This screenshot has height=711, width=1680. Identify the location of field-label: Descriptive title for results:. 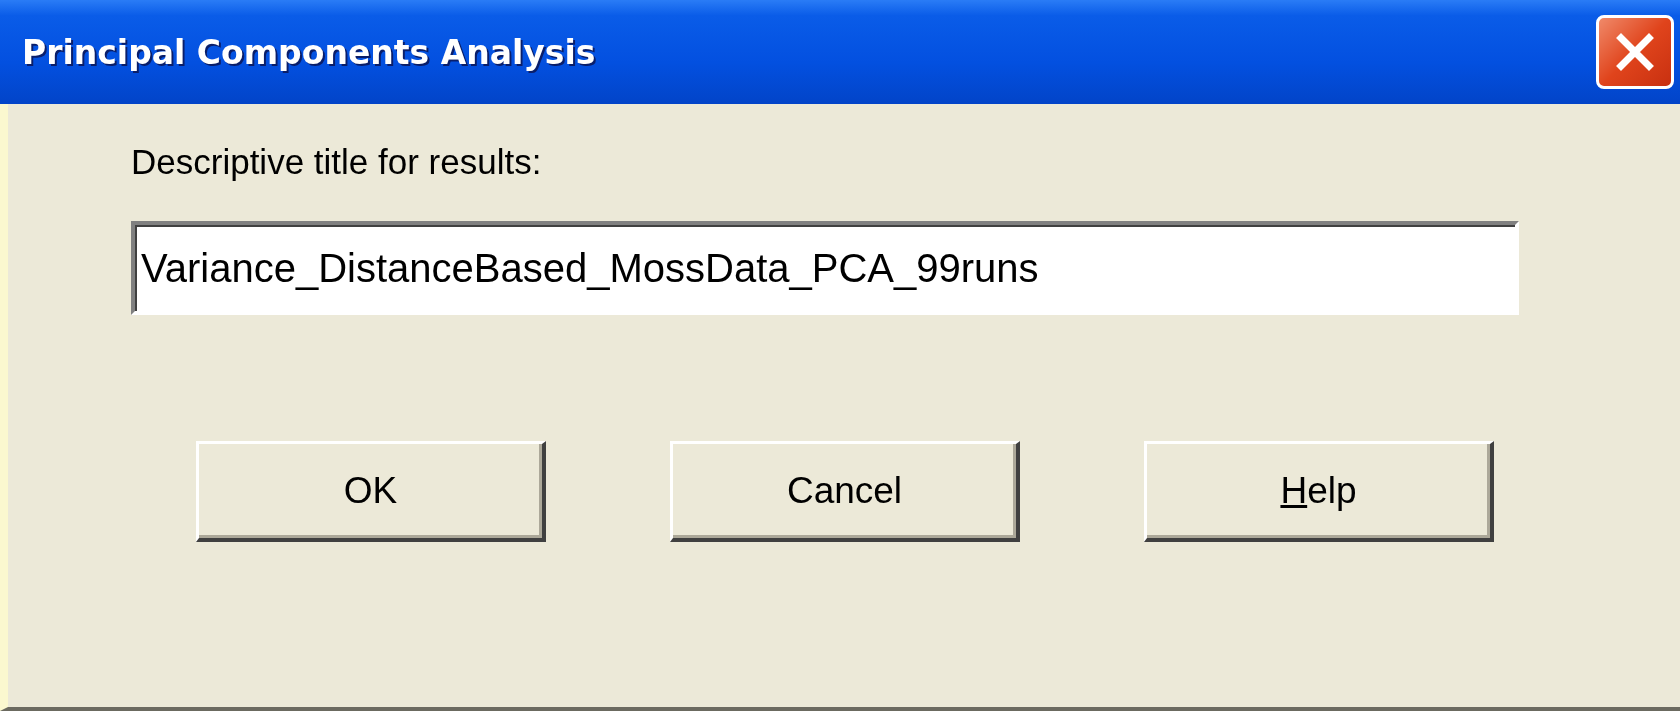
(336, 162).